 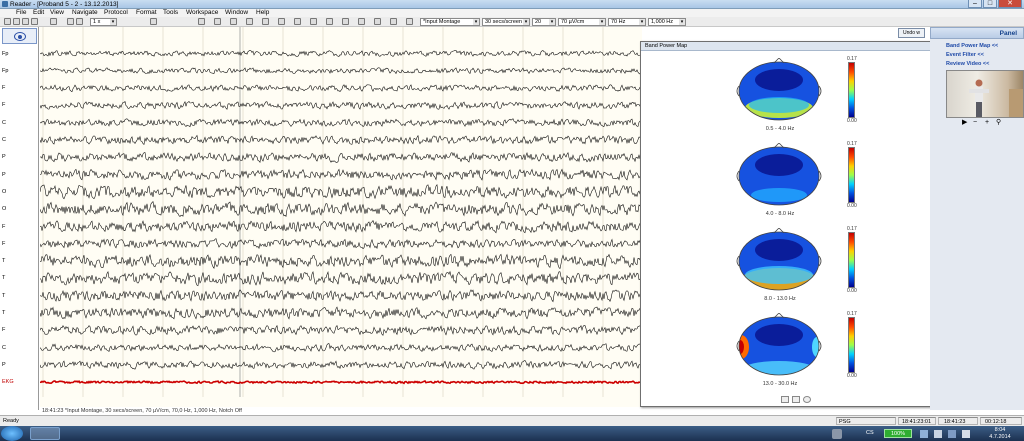 I want to click on camera-icon, so click(x=53, y=21).